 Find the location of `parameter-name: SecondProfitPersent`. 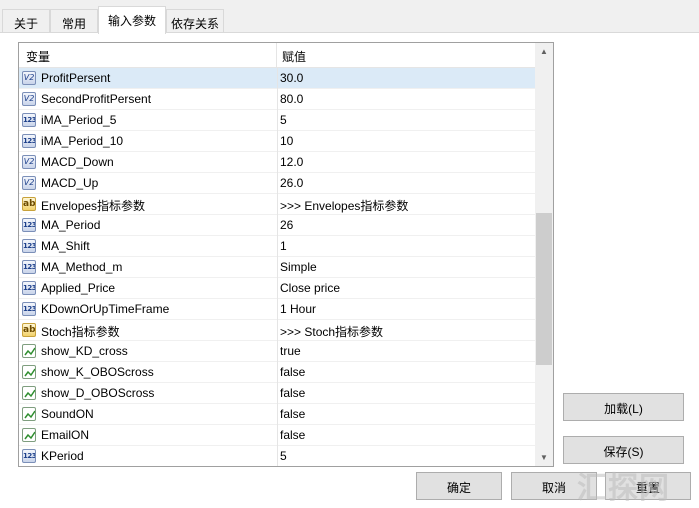

parameter-name: SecondProfitPersent is located at coordinates (96, 99).